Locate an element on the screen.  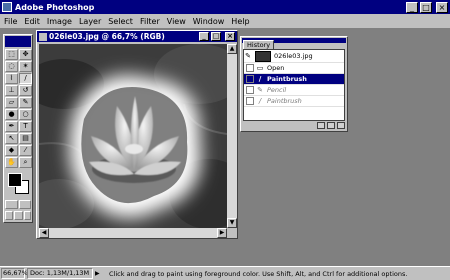
color-swatches is located at coordinates (18, 184).